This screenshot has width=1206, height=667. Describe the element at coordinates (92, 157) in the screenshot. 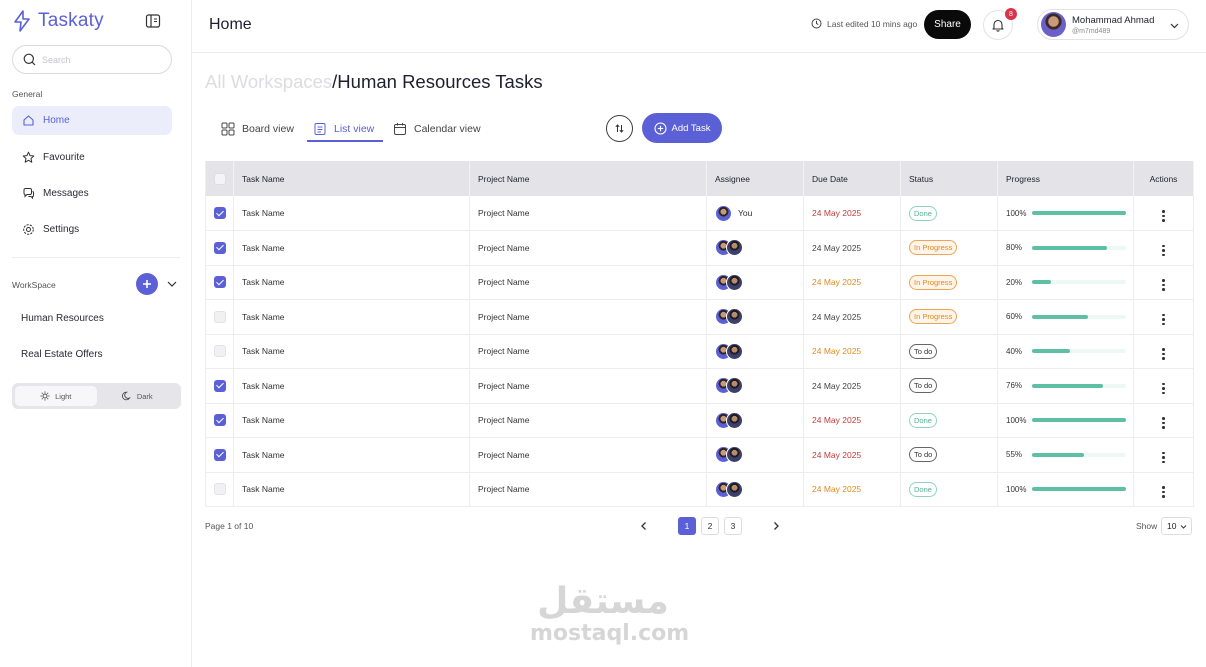

I see `nav-item-favourite: Favourite` at that location.